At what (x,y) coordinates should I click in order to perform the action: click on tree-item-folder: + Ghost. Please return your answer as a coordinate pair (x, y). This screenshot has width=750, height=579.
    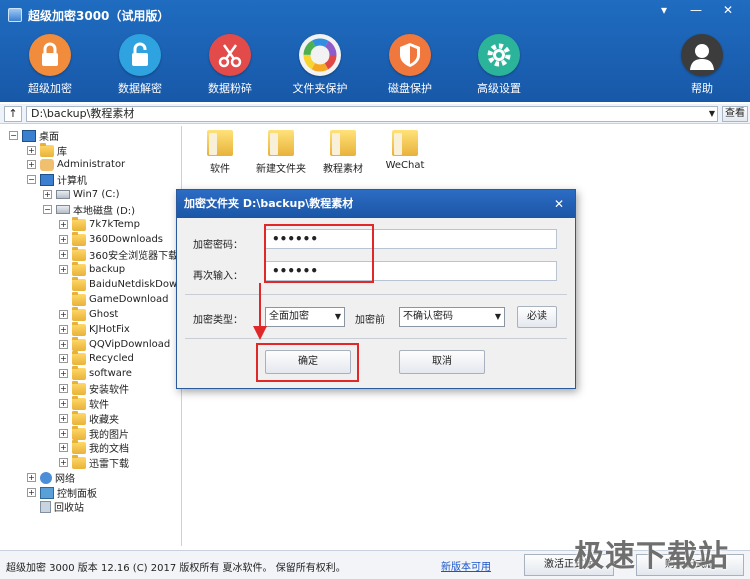
    Looking at the image, I should click on (88, 314).